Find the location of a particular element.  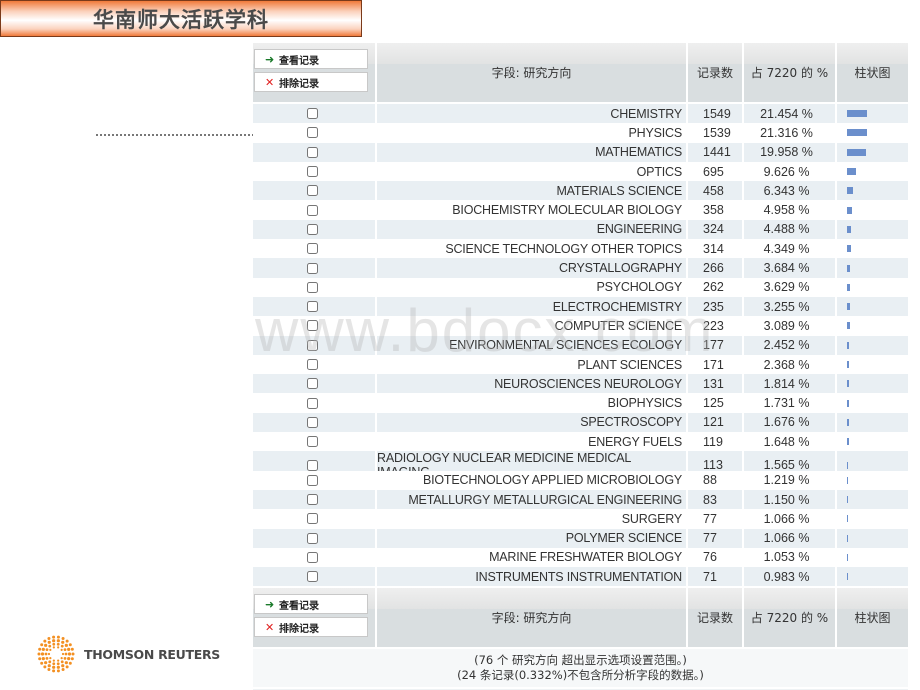

row-percent: 1.814 % is located at coordinates (789, 384).